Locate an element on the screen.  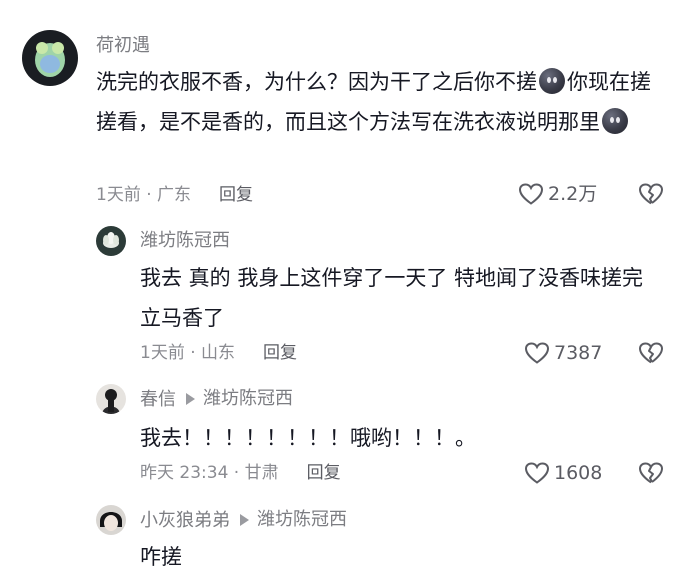
time-location: 昨天 23:34 · 甘肃 is located at coordinates (209, 473).